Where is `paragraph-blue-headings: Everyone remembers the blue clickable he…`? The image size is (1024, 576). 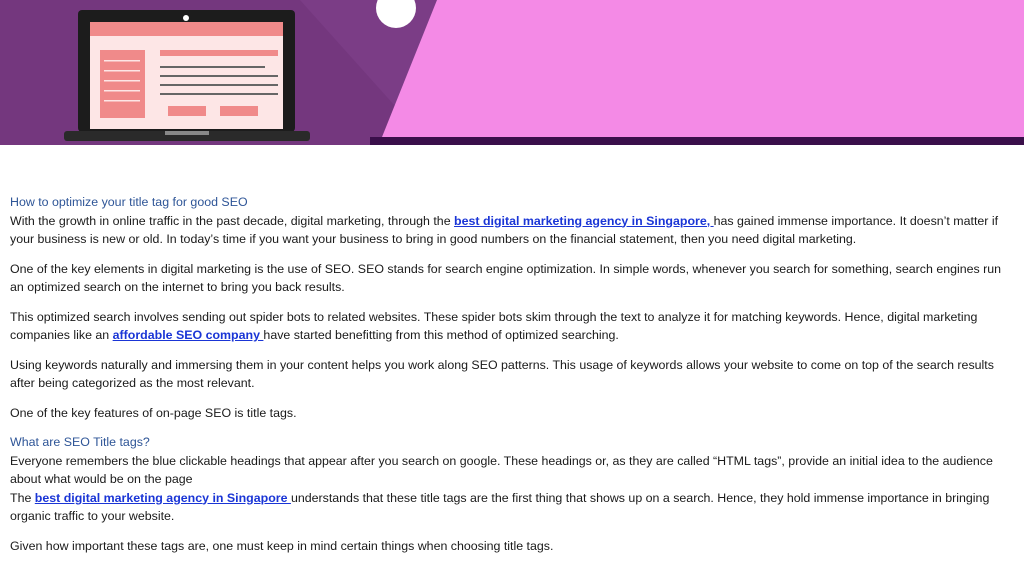
paragraph-blue-headings: Everyone remembers the blue clickable he… is located at coordinates (501, 470).